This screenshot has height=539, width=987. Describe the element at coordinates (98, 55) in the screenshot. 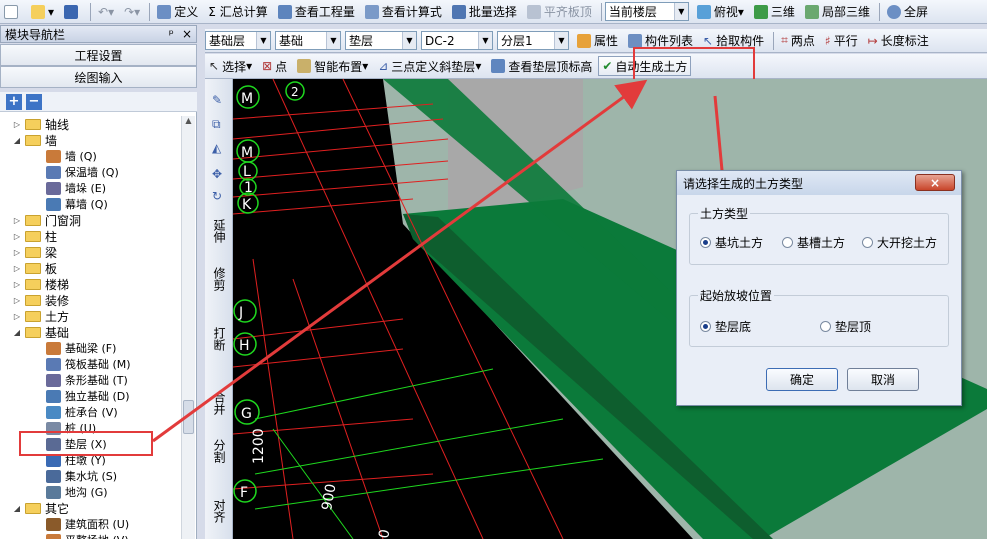

I see `project-settings-button: 工程设置` at that location.